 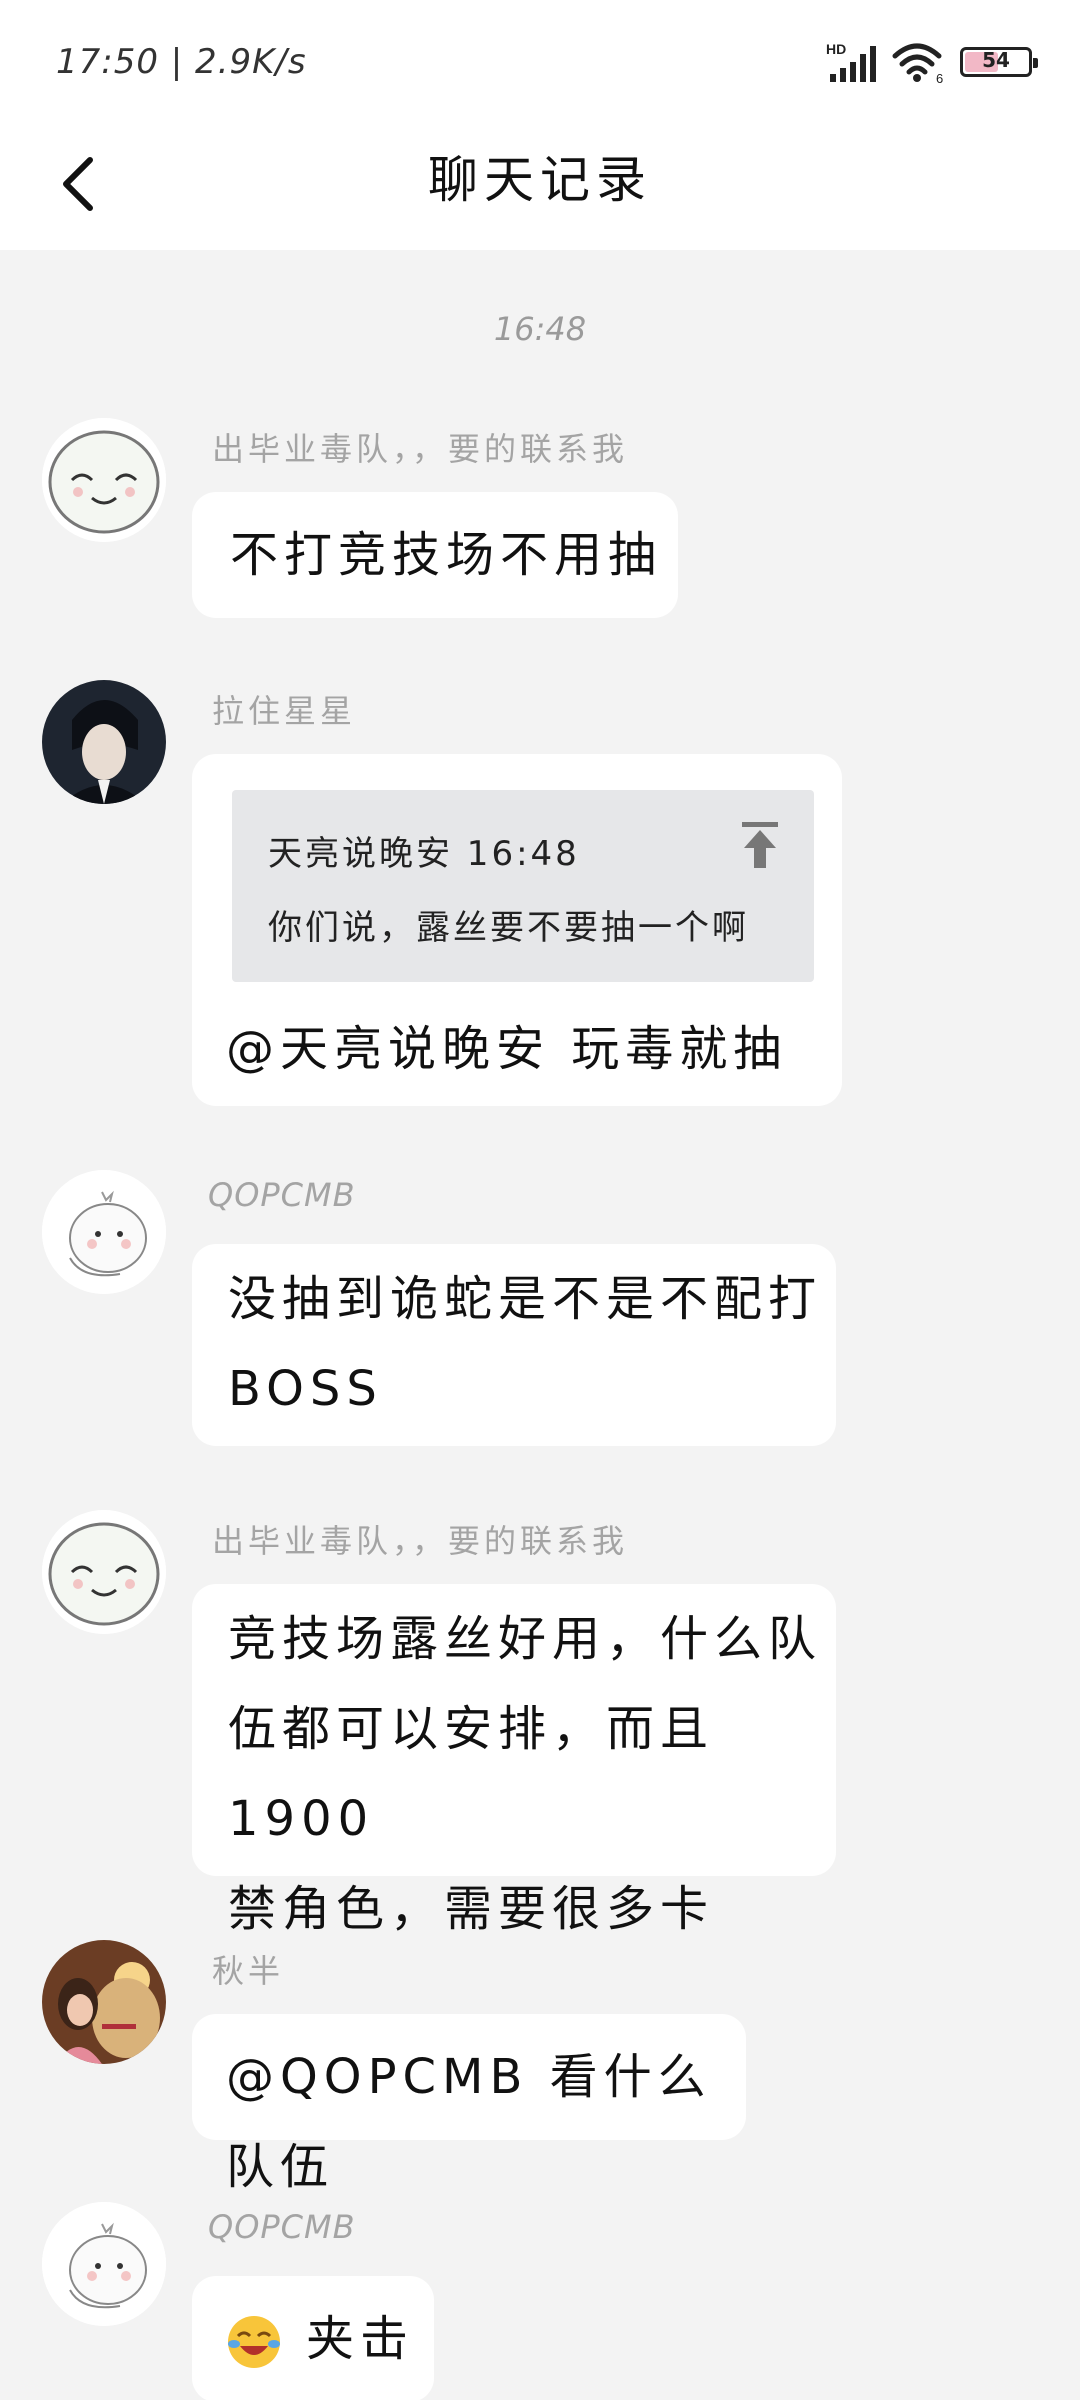 What do you see at coordinates (360, 2339) in the screenshot?
I see `message-text: 夹击` at bounding box center [360, 2339].